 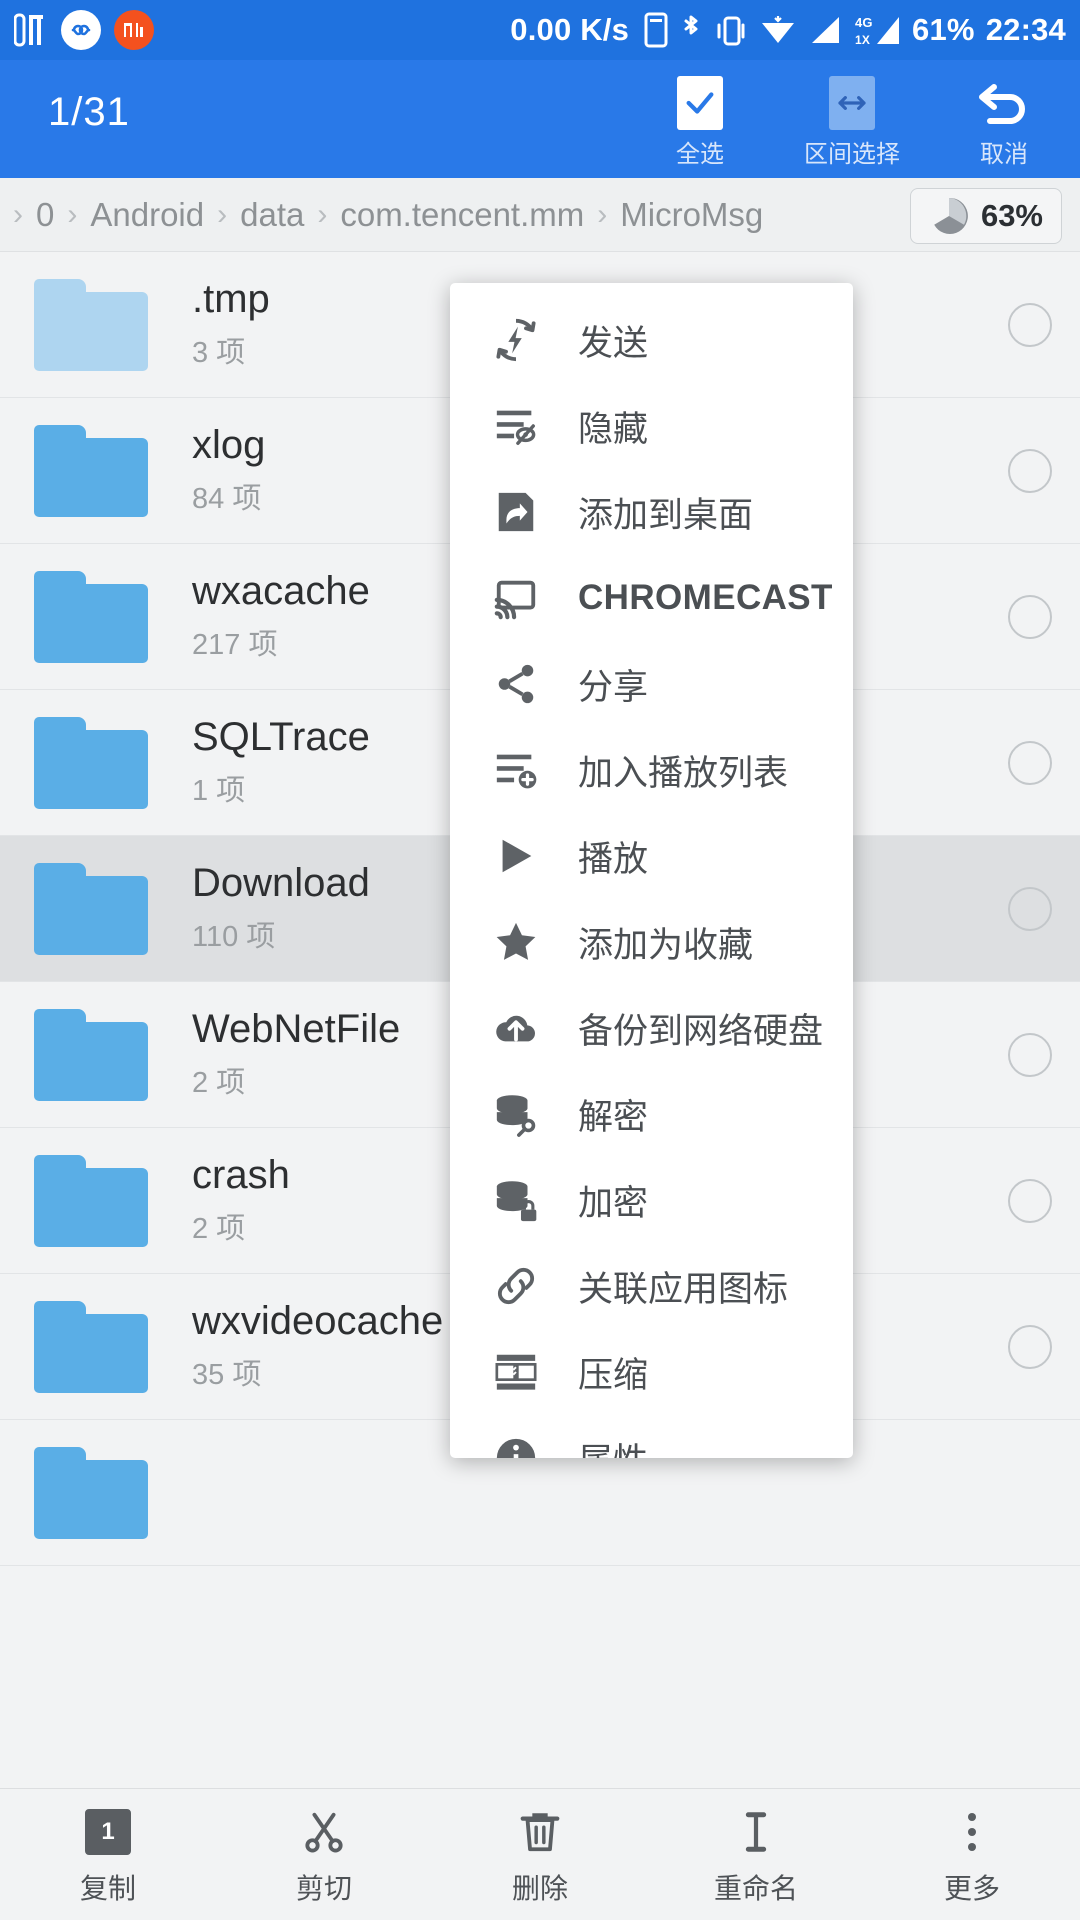 I want to click on copy-icon: 1, so click(x=108, y=1832).